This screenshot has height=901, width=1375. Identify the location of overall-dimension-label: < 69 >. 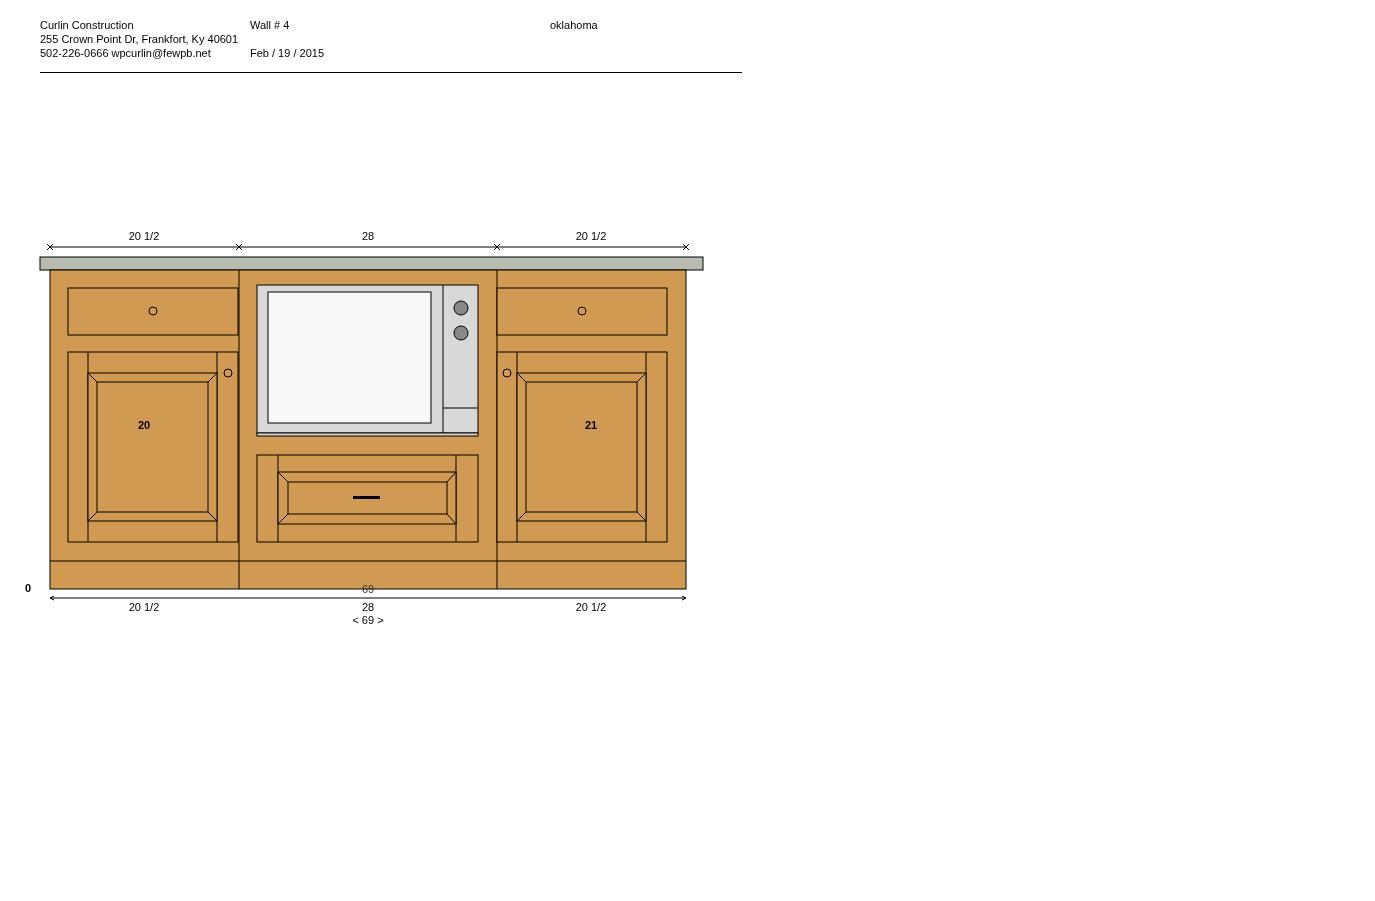
(368, 620).